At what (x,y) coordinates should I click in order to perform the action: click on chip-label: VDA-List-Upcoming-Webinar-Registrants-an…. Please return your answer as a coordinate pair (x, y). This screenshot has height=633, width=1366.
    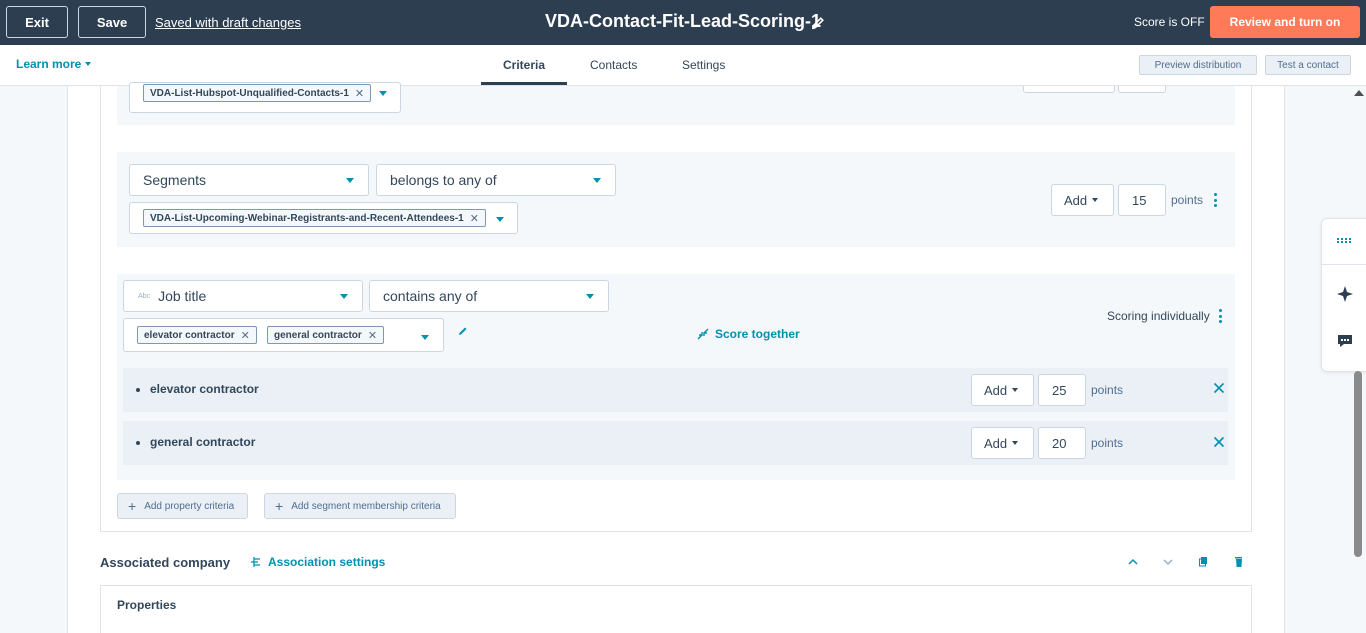
    Looking at the image, I should click on (307, 218).